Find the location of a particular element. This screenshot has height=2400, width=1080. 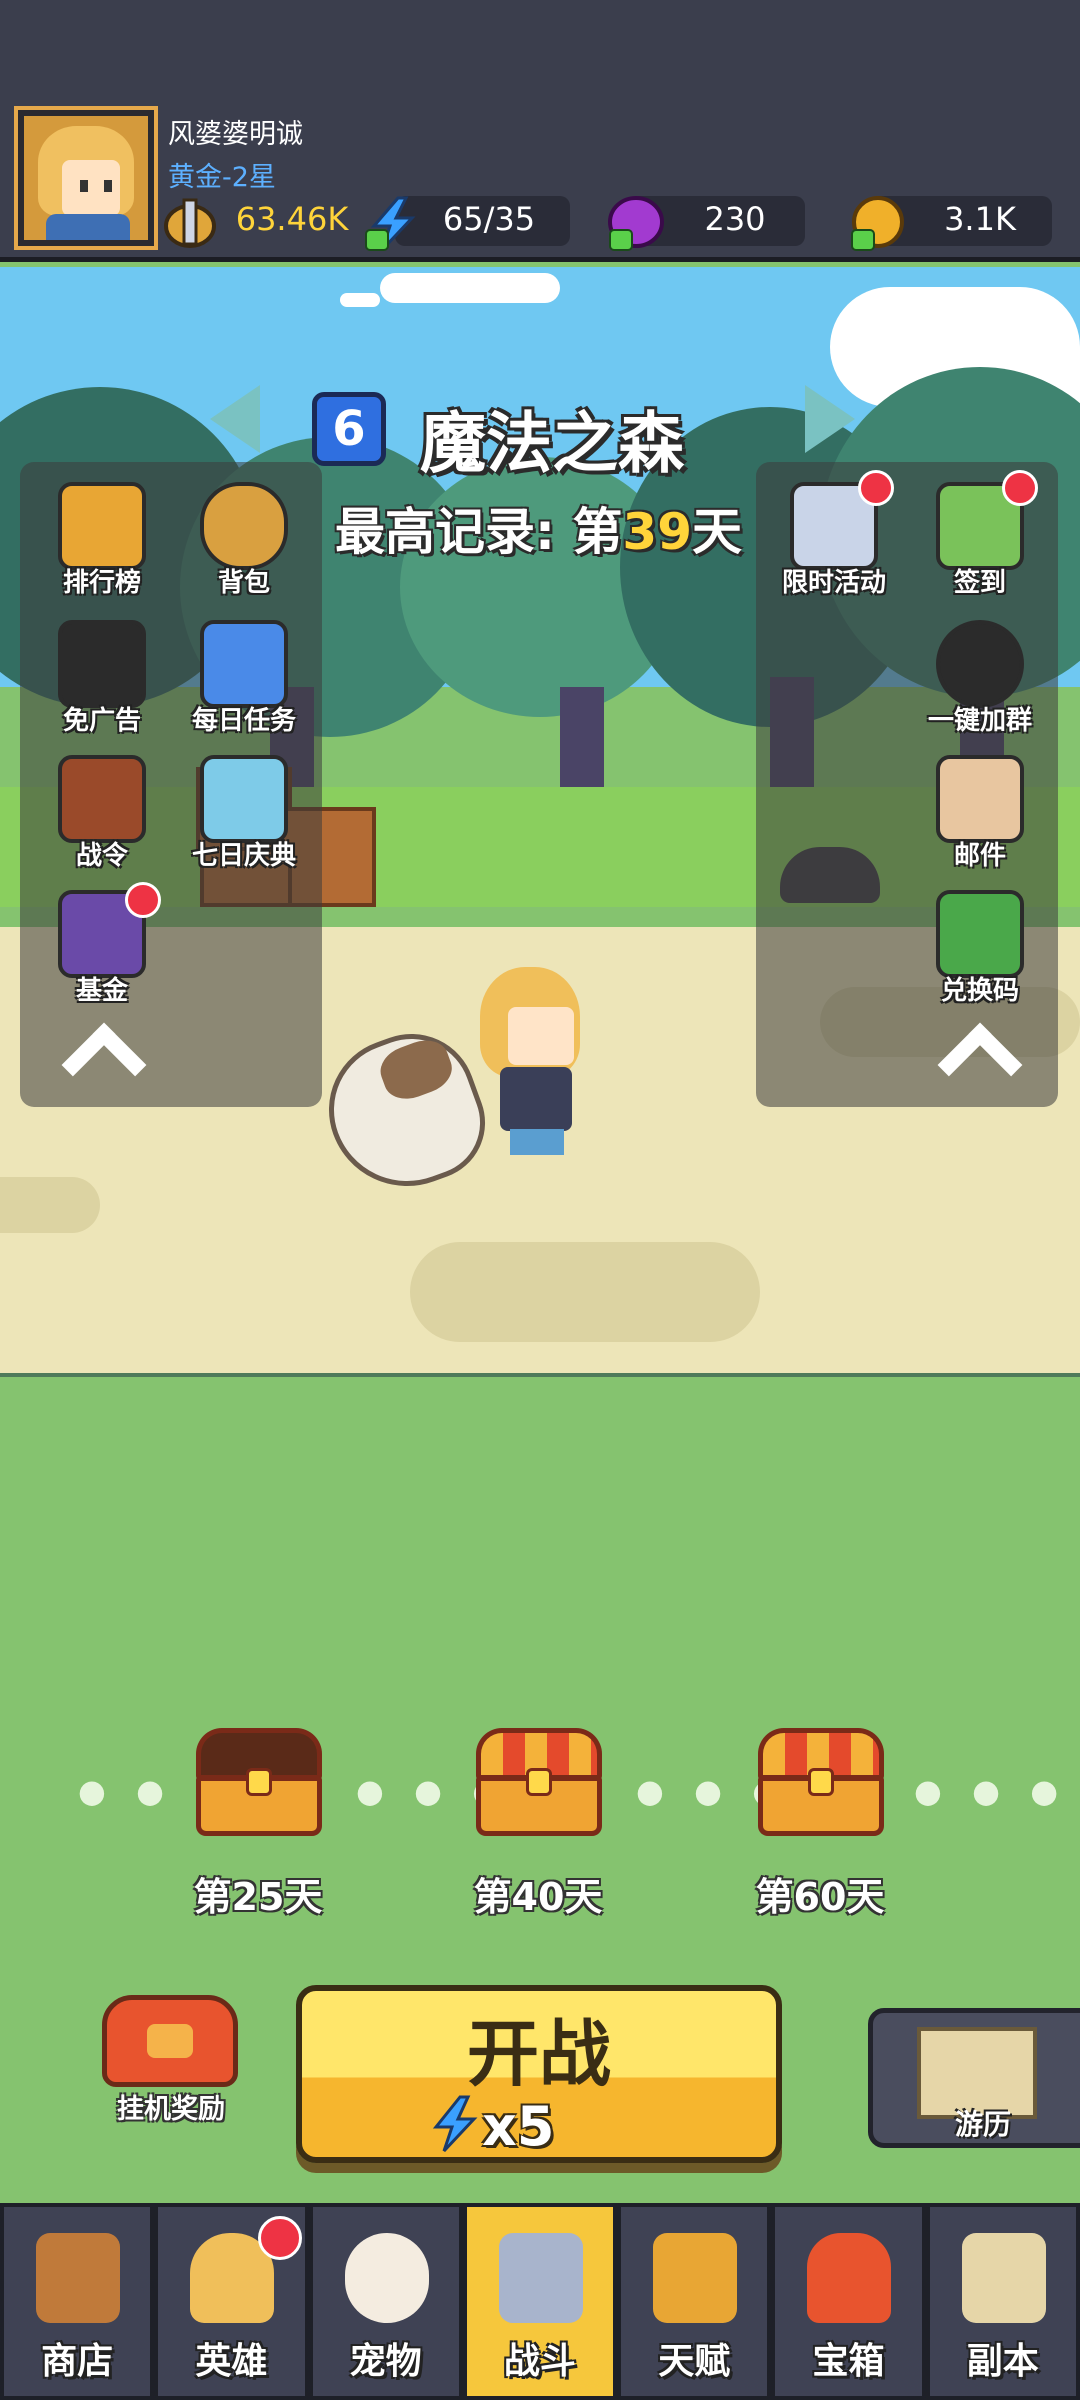

dungeon-map-icon is located at coordinates (1003, 2278).